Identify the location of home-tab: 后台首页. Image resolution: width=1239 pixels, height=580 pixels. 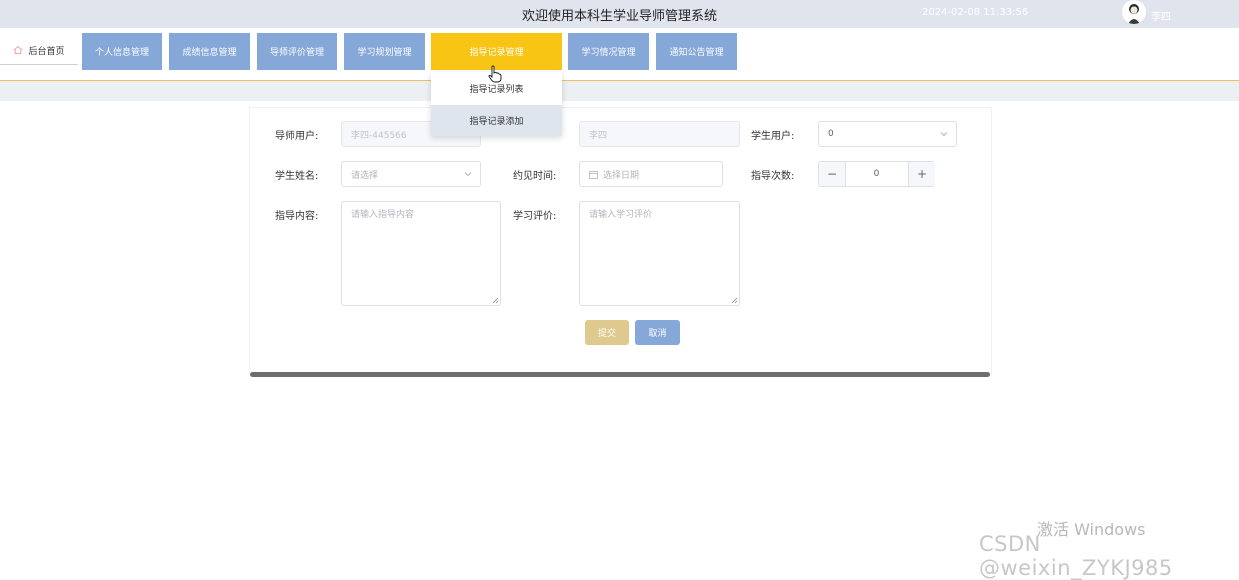
(39, 50).